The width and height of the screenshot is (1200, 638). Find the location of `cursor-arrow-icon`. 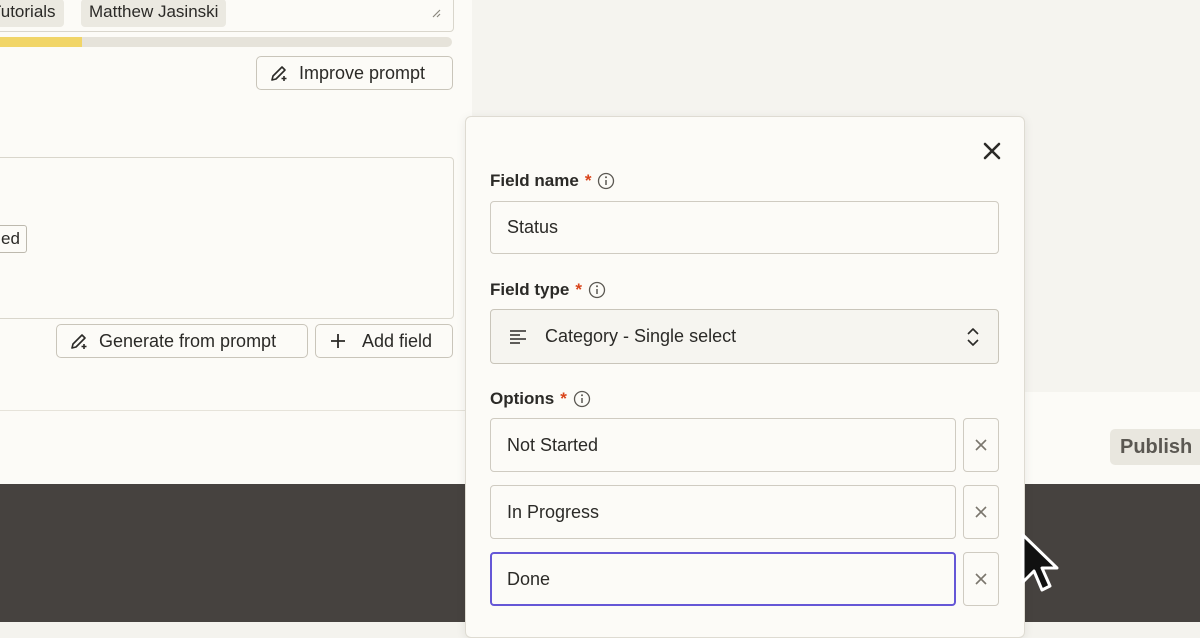

cursor-arrow-icon is located at coordinates (1040, 562).